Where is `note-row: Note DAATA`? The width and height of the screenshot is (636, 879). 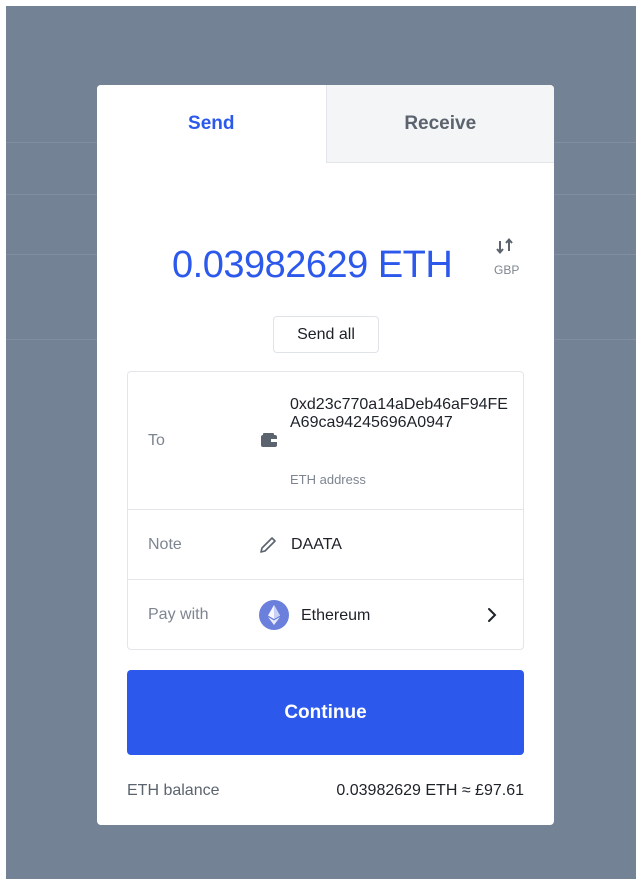 note-row: Note DAATA is located at coordinates (325, 545).